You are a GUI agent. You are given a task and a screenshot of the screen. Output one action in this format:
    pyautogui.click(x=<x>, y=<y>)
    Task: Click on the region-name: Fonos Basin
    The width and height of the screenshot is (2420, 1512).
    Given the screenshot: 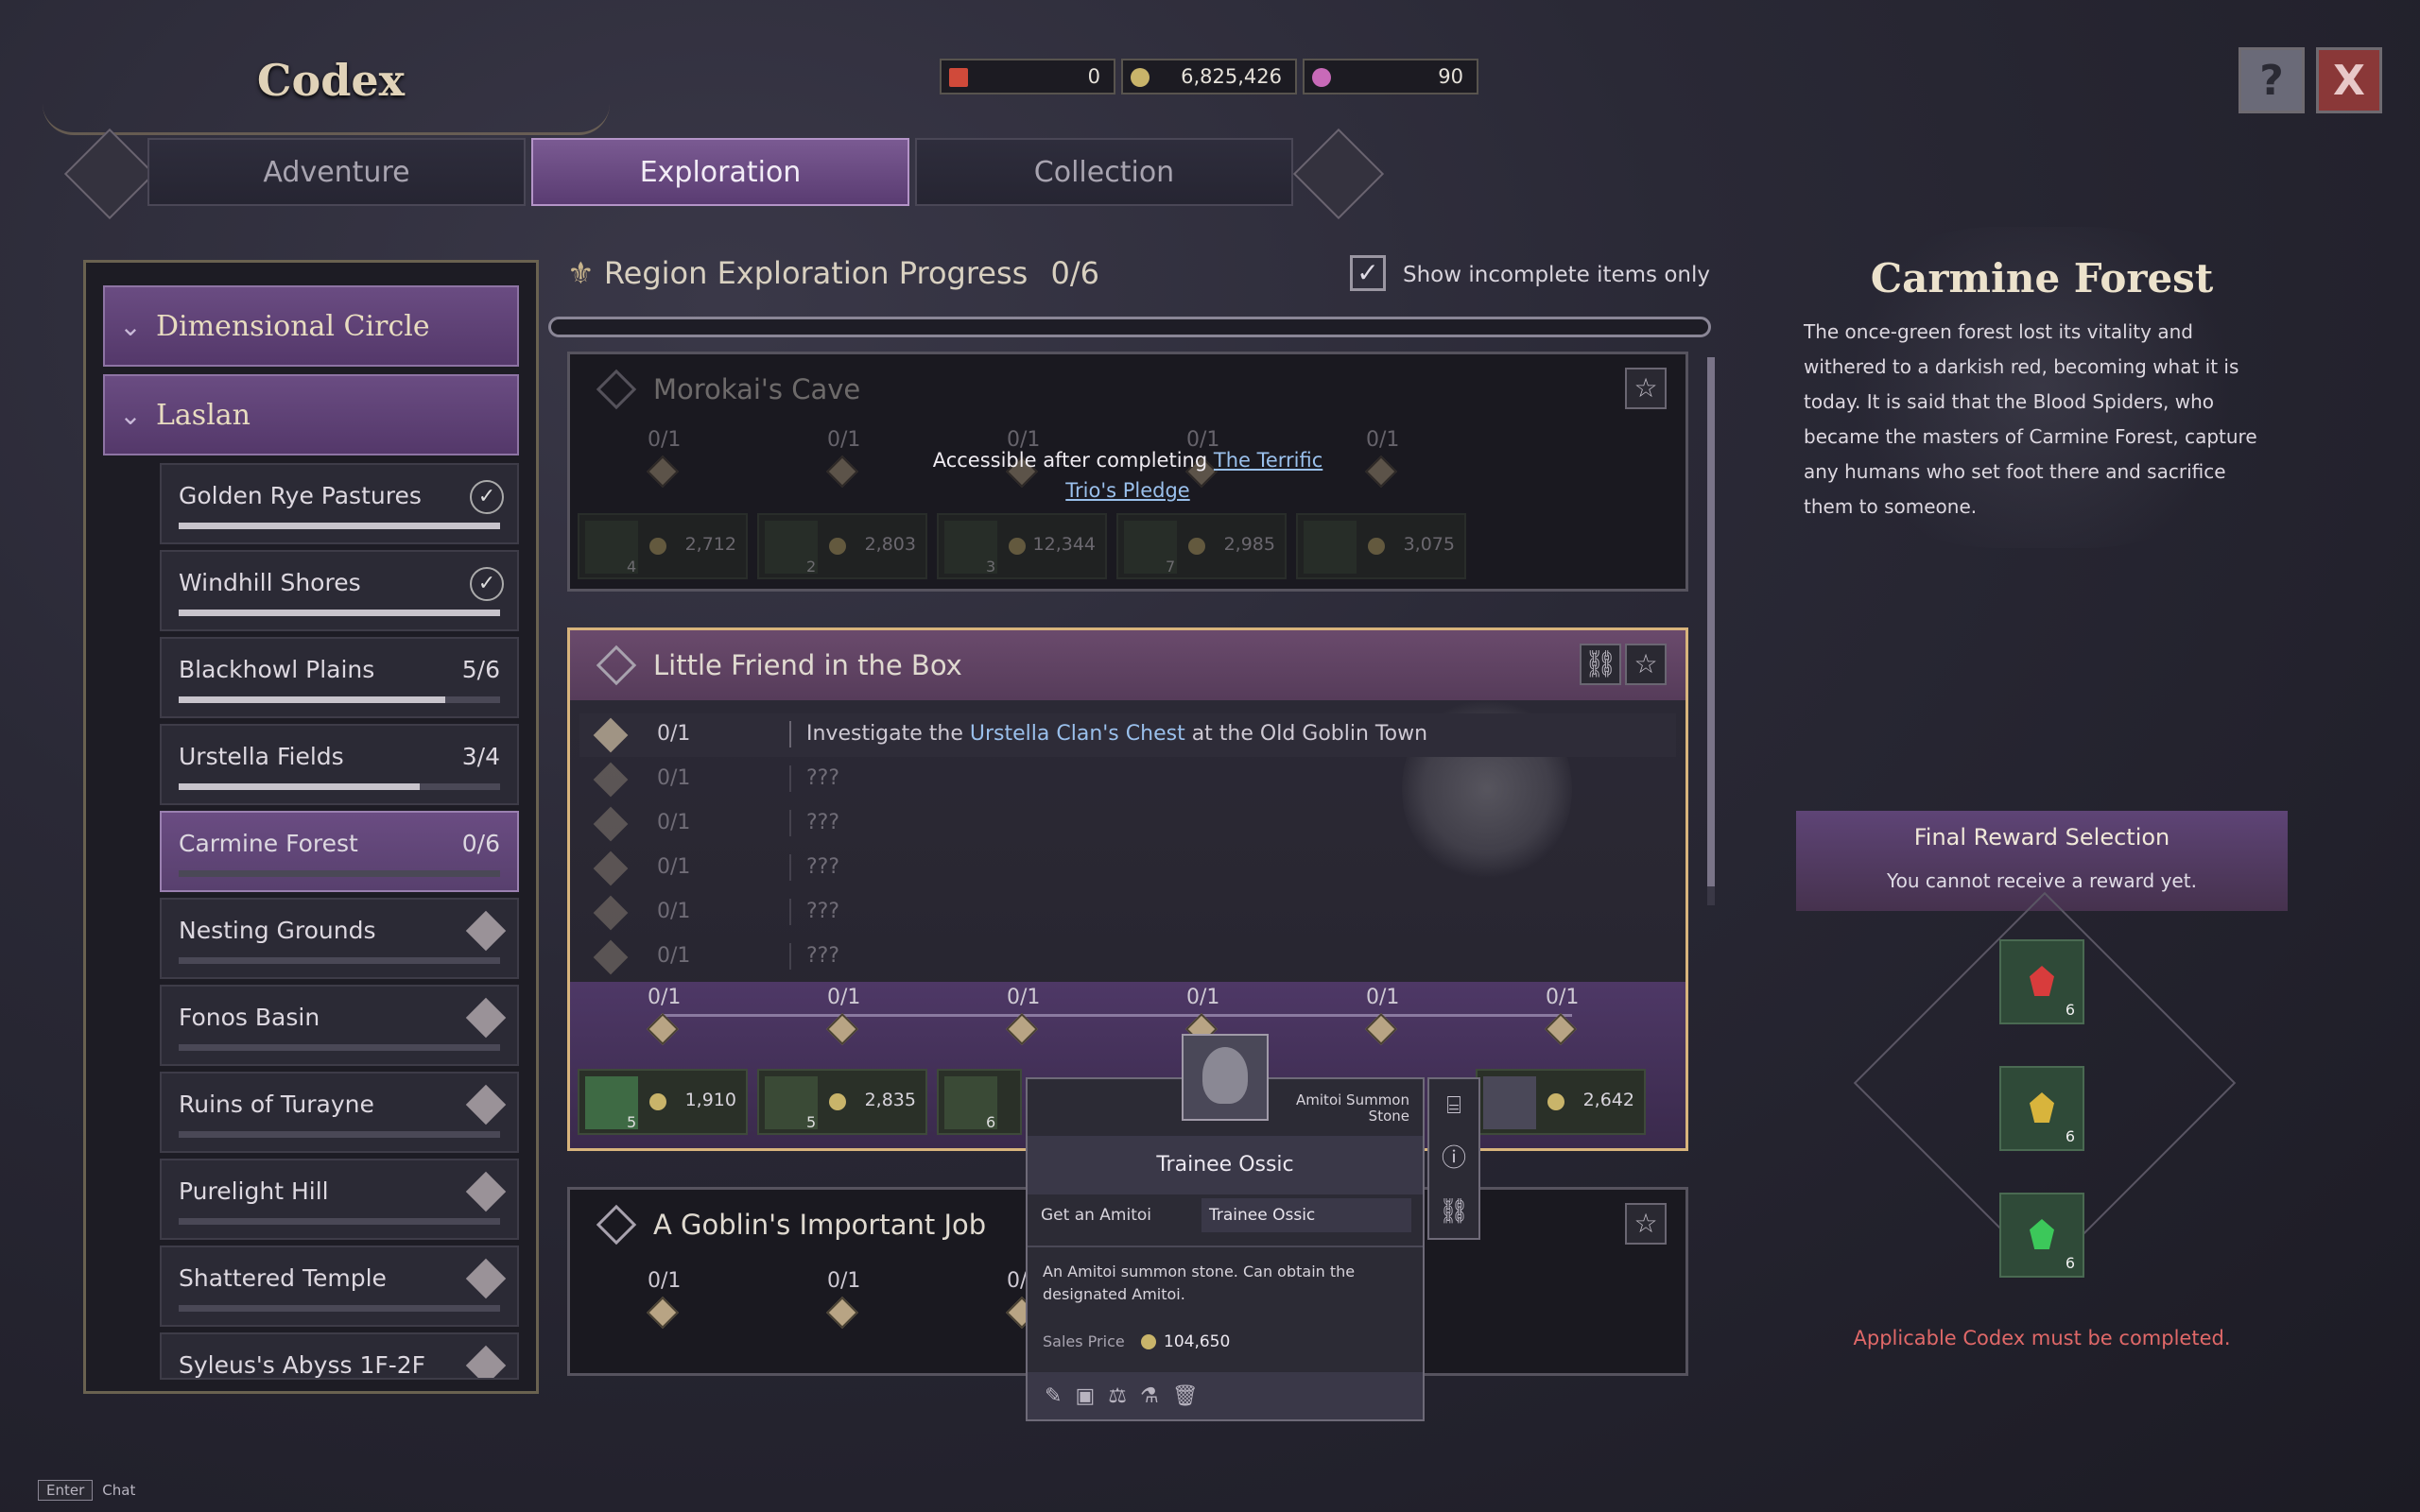 What is the action you would take?
    pyautogui.click(x=249, y=1017)
    